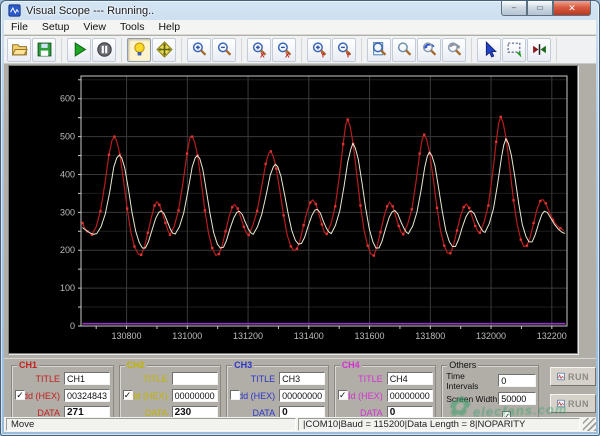 This screenshot has height=436, width=600. Describe the element at coordinates (302, 395) in the screenshot. I see `ch3-addr-input` at that location.